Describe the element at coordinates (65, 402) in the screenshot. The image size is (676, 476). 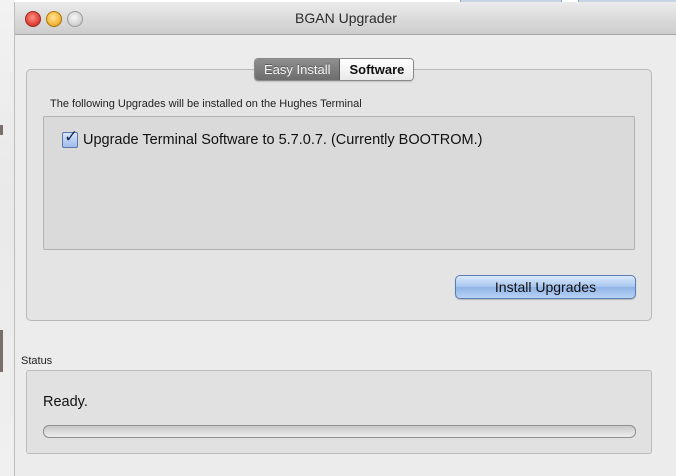
I see `status-text: Ready.` at that location.